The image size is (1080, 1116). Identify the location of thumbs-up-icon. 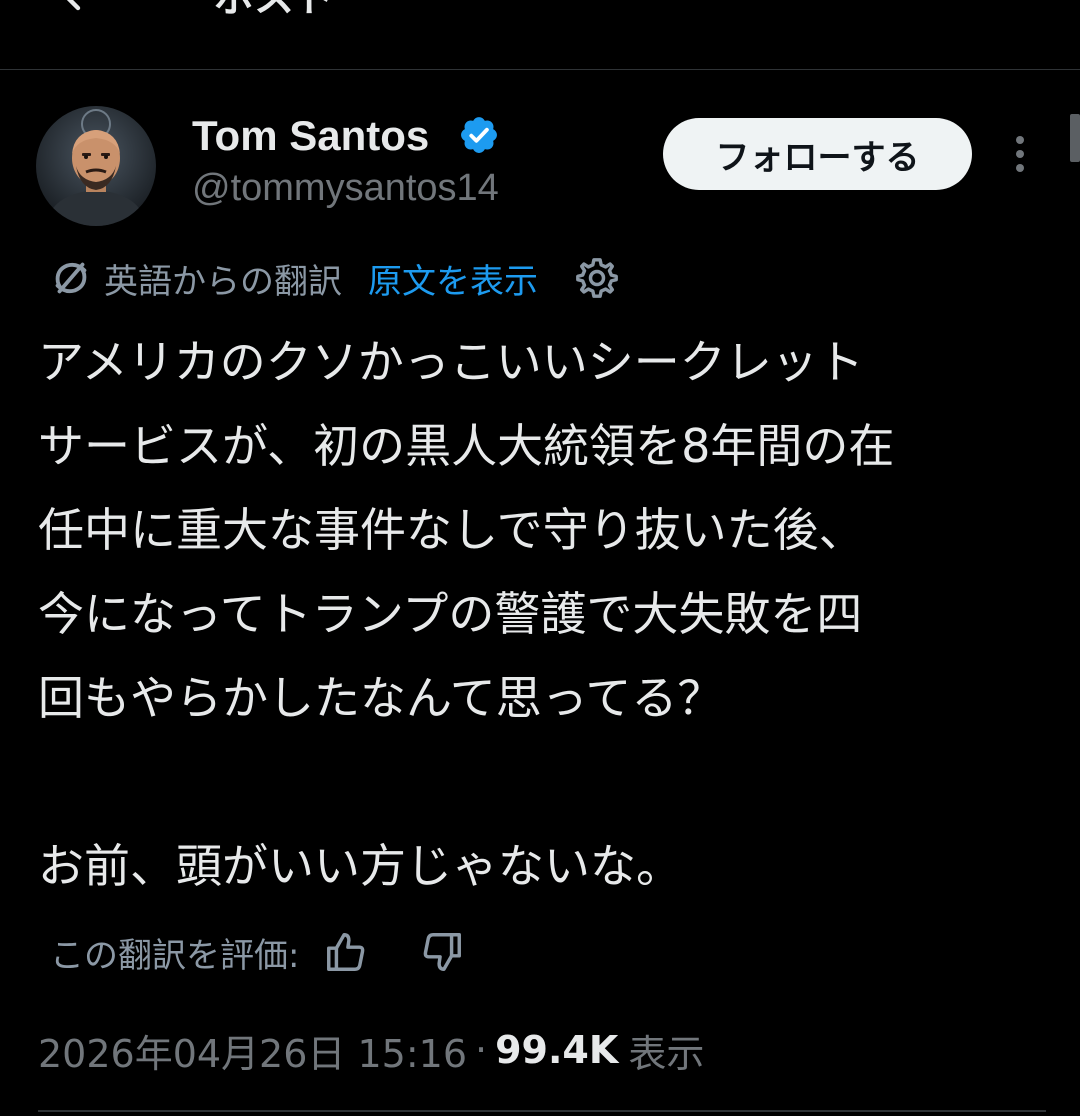
(346, 952).